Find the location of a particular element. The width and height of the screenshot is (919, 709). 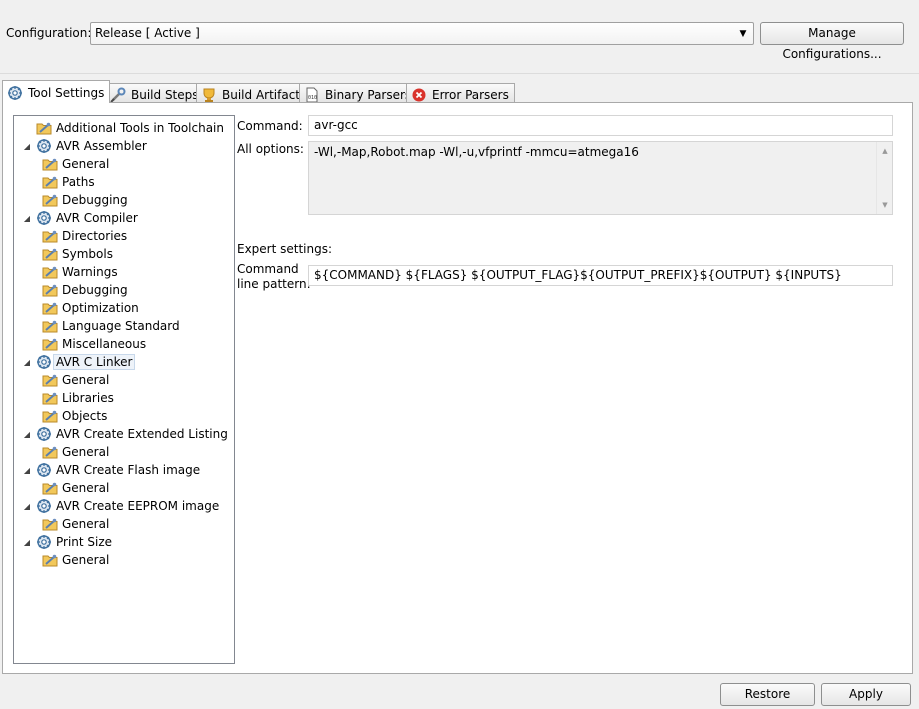

tab-build-artifact: Build Artifact is located at coordinates (251, 93).